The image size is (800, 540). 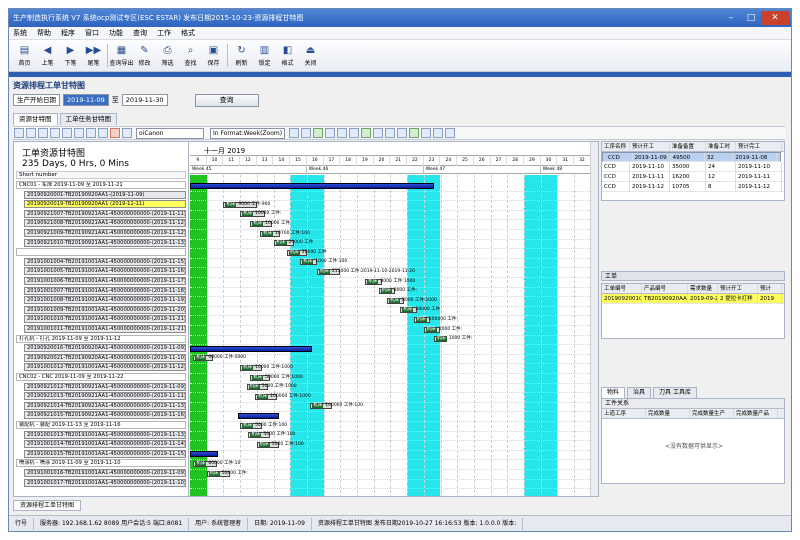 What do you see at coordinates (342, 133) in the screenshot?
I see `unlink-icon` at bounding box center [342, 133].